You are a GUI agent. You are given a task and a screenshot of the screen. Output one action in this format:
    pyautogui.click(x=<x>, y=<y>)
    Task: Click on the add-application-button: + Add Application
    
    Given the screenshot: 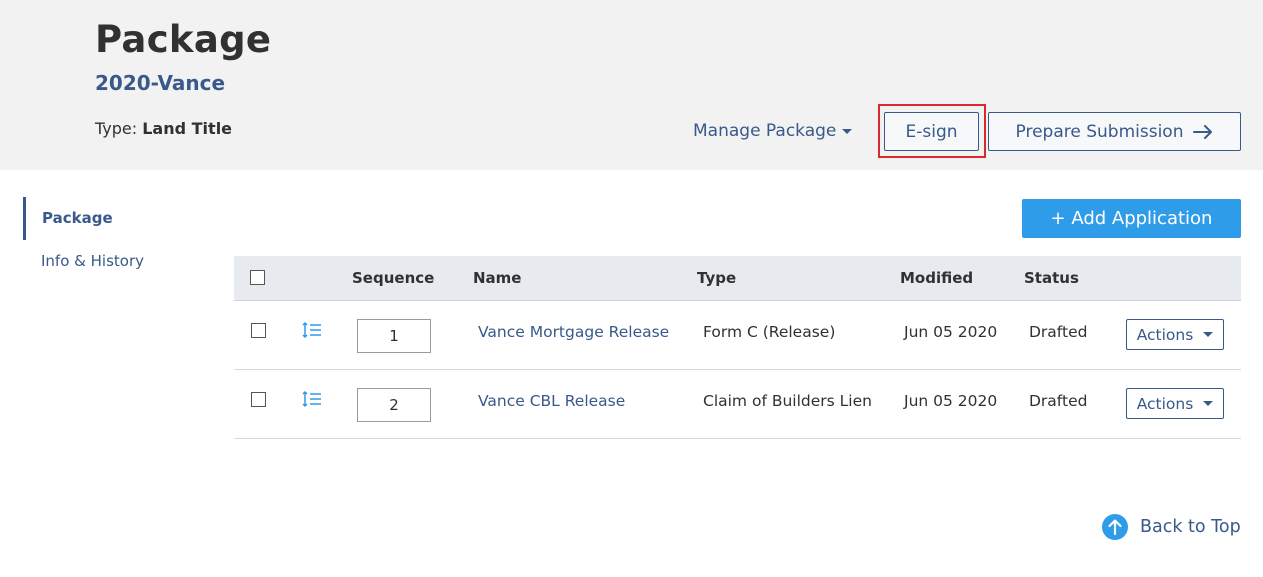 What is the action you would take?
    pyautogui.click(x=1131, y=218)
    